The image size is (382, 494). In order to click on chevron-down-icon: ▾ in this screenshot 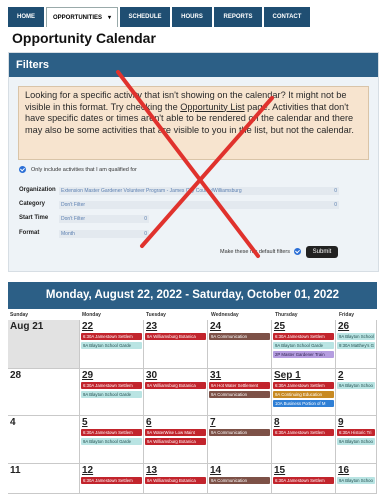, I will do `click(110, 18)`.